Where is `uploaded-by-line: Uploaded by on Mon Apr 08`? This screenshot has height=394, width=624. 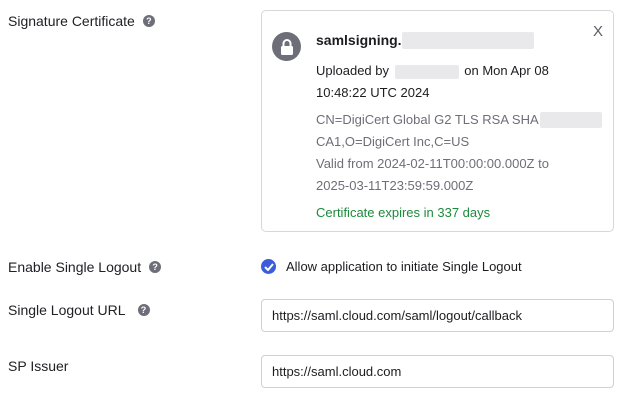 uploaded-by-line: Uploaded by on Mon Apr 08 is located at coordinates (432, 71).